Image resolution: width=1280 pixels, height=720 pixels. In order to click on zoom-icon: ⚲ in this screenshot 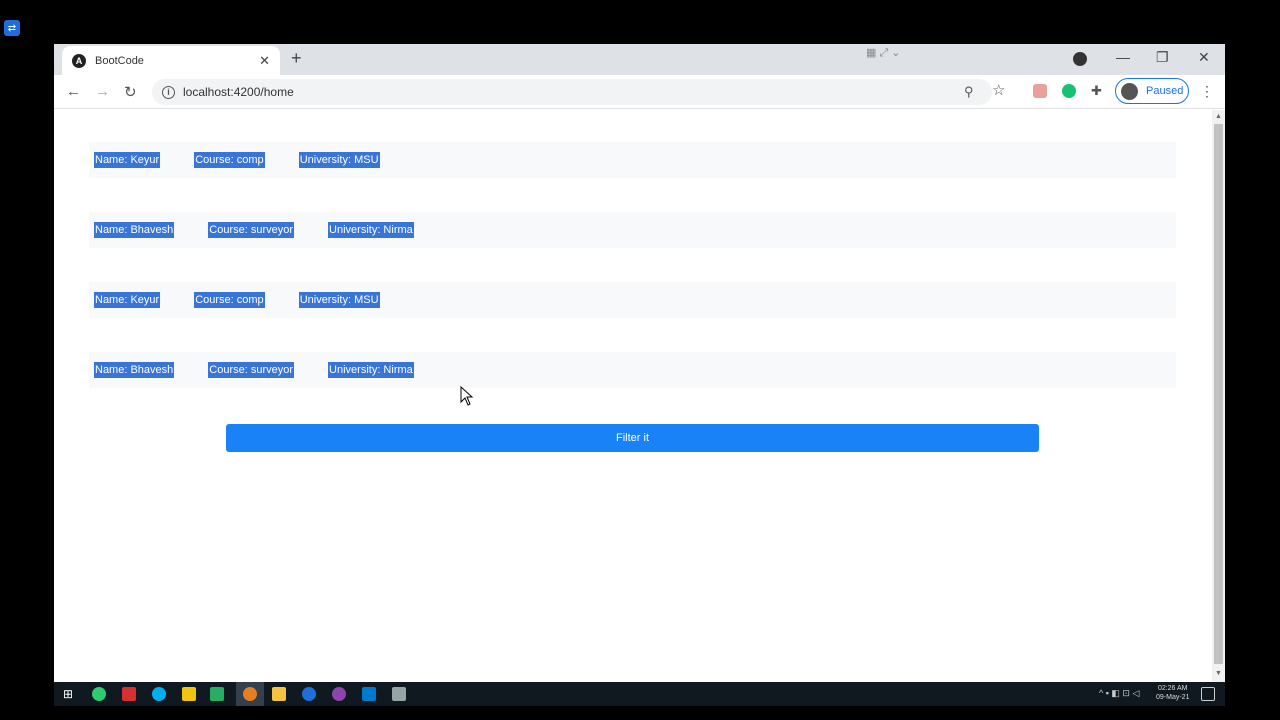, I will do `click(969, 92)`.